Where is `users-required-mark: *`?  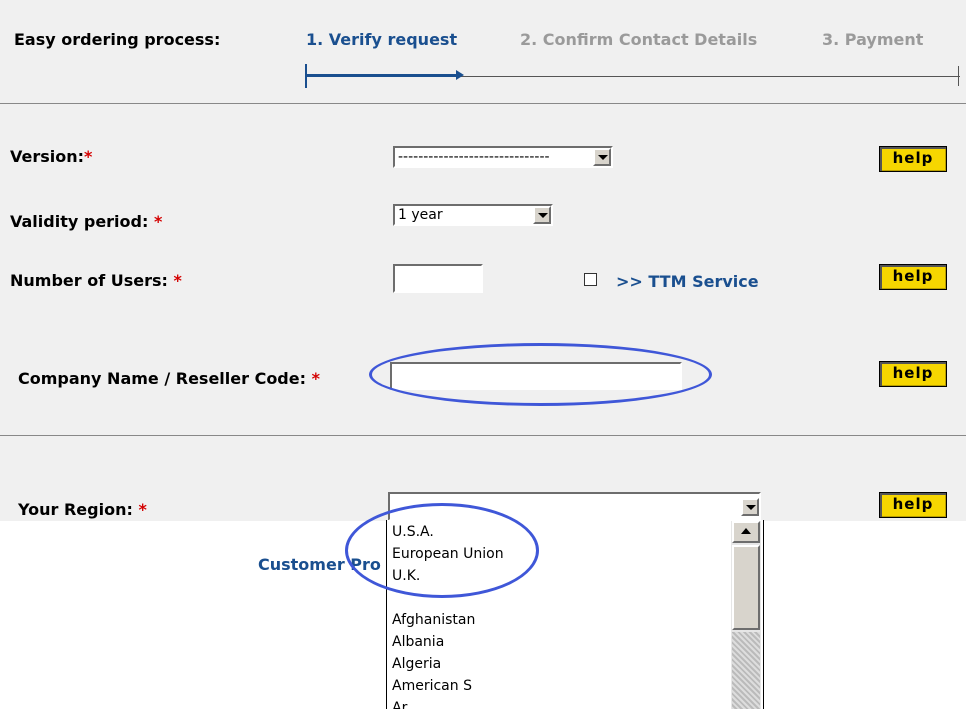 users-required-mark: * is located at coordinates (177, 280).